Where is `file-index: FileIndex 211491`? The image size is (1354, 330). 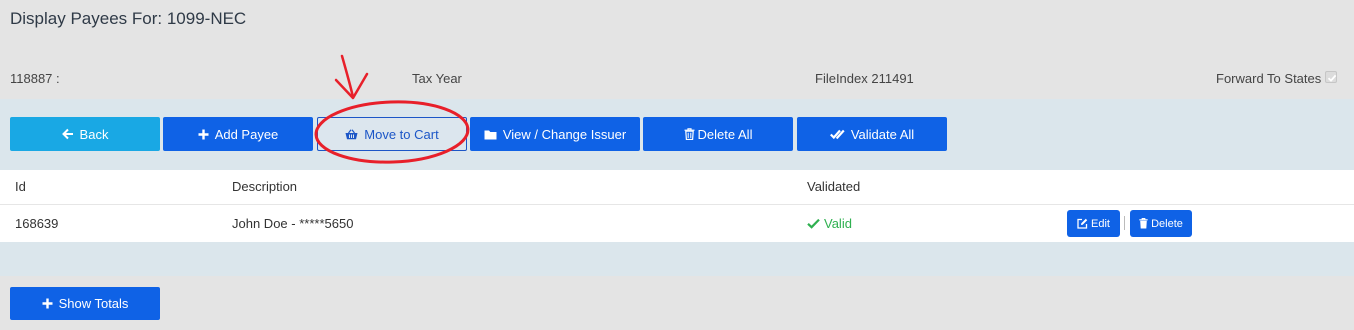 file-index: FileIndex 211491 is located at coordinates (864, 78).